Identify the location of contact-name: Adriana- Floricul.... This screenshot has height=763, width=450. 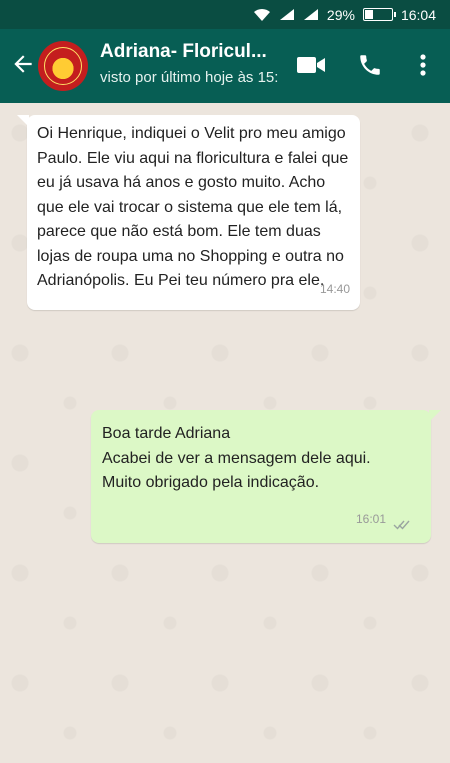
(200, 52).